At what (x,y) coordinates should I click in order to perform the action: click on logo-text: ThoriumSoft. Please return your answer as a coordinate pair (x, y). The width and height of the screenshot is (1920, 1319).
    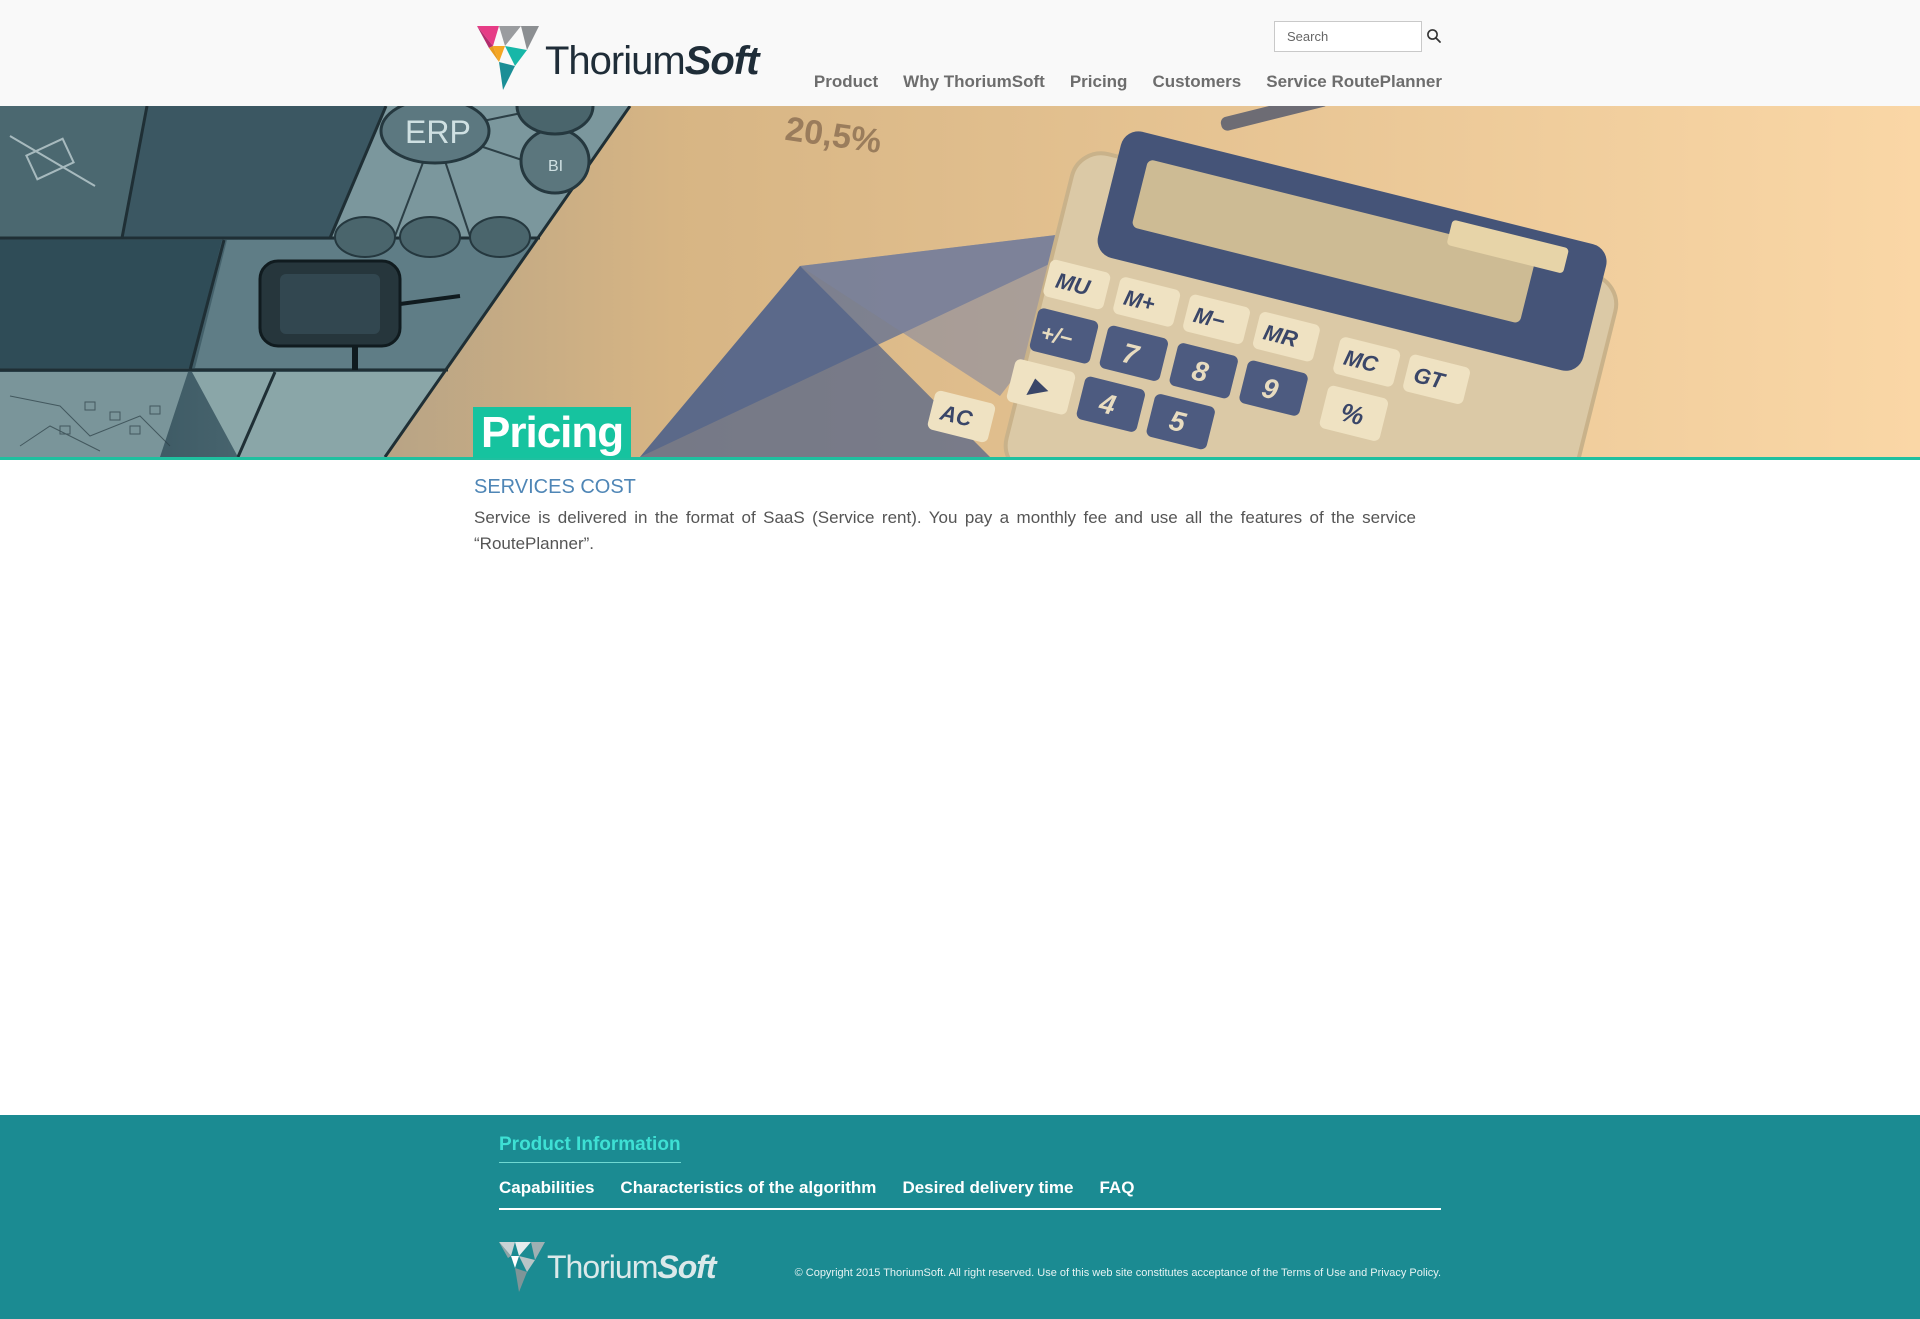
    Looking at the image, I should click on (652, 61).